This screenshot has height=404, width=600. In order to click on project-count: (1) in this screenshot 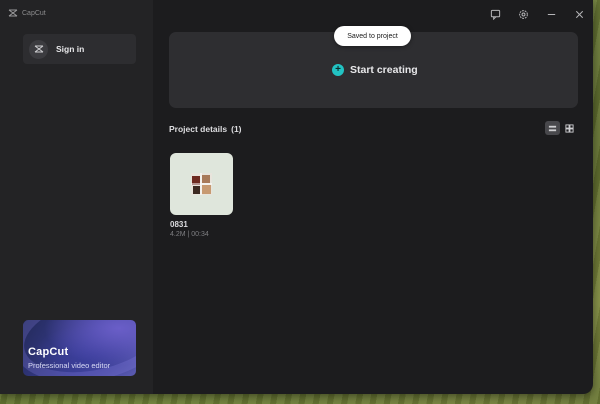, I will do `click(236, 129)`.